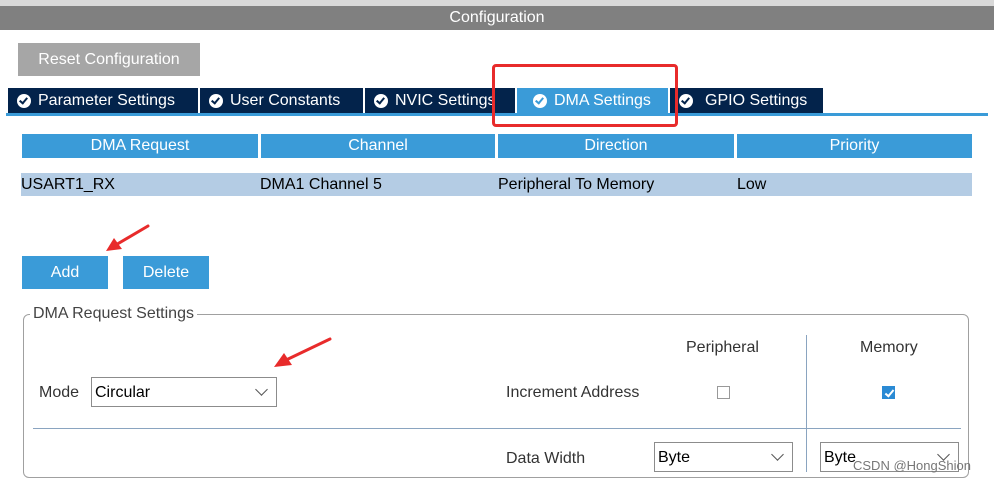 The height and width of the screenshot is (484, 994). Describe the element at coordinates (723, 392) in the screenshot. I see `peripheral-increment-checkbox` at that location.